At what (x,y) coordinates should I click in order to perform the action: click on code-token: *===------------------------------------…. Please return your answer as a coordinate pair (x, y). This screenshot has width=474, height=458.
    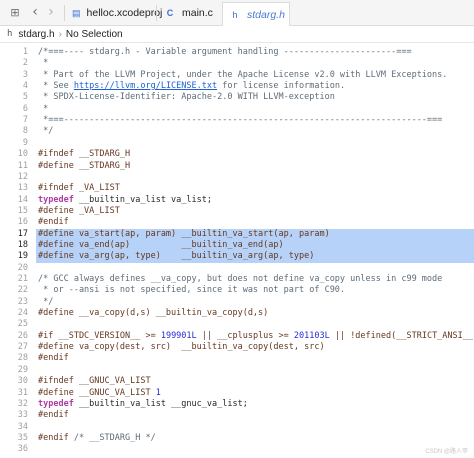
    Looking at the image, I should click on (240, 120).